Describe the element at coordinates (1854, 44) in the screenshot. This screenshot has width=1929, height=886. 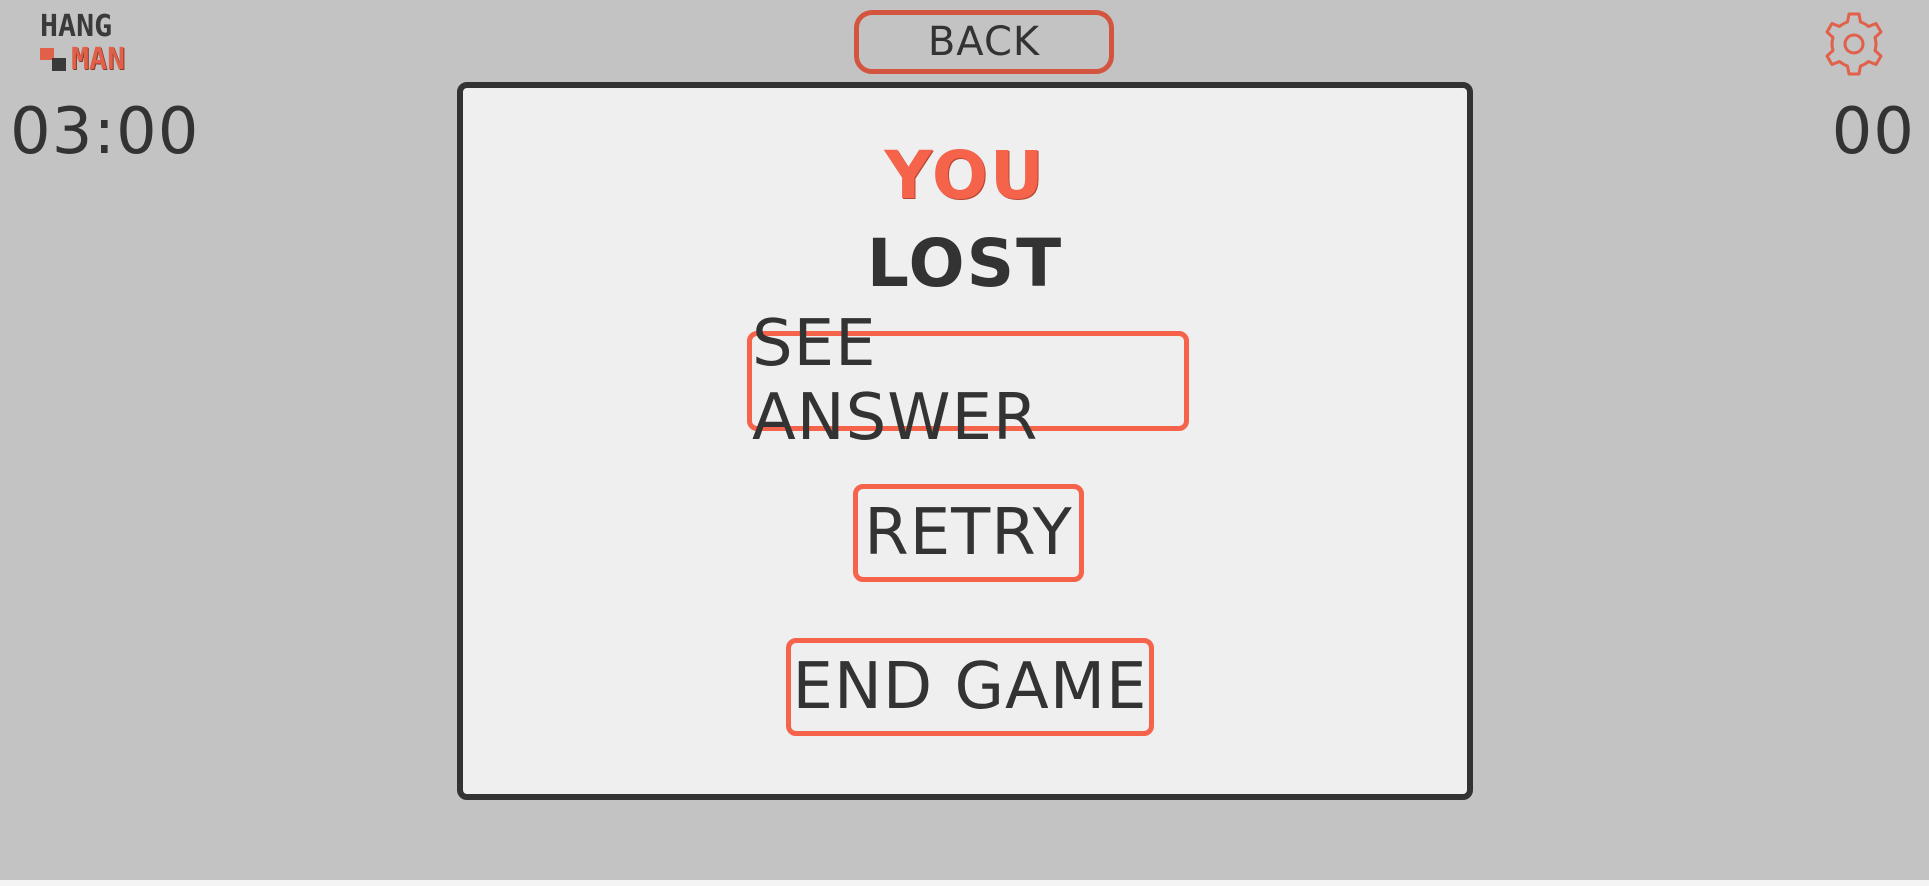
I see `gear-icon` at that location.